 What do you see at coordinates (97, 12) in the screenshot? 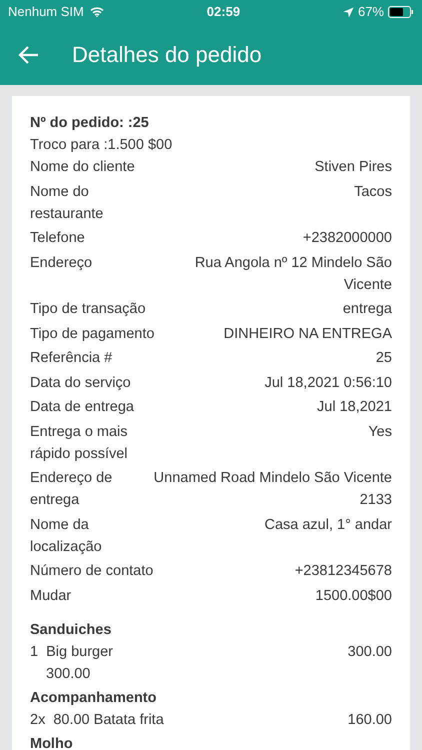
I see `wifi-icon` at bounding box center [97, 12].